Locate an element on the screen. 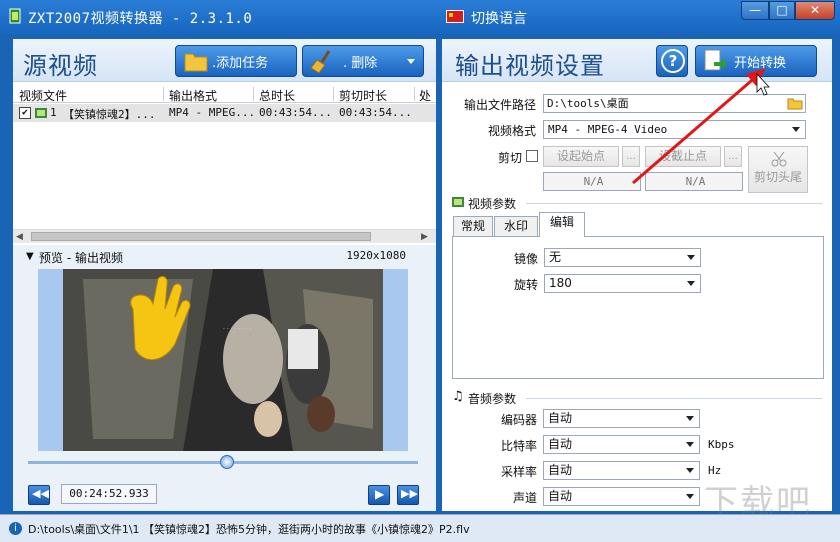  delete-button: . 删除 is located at coordinates (363, 61).